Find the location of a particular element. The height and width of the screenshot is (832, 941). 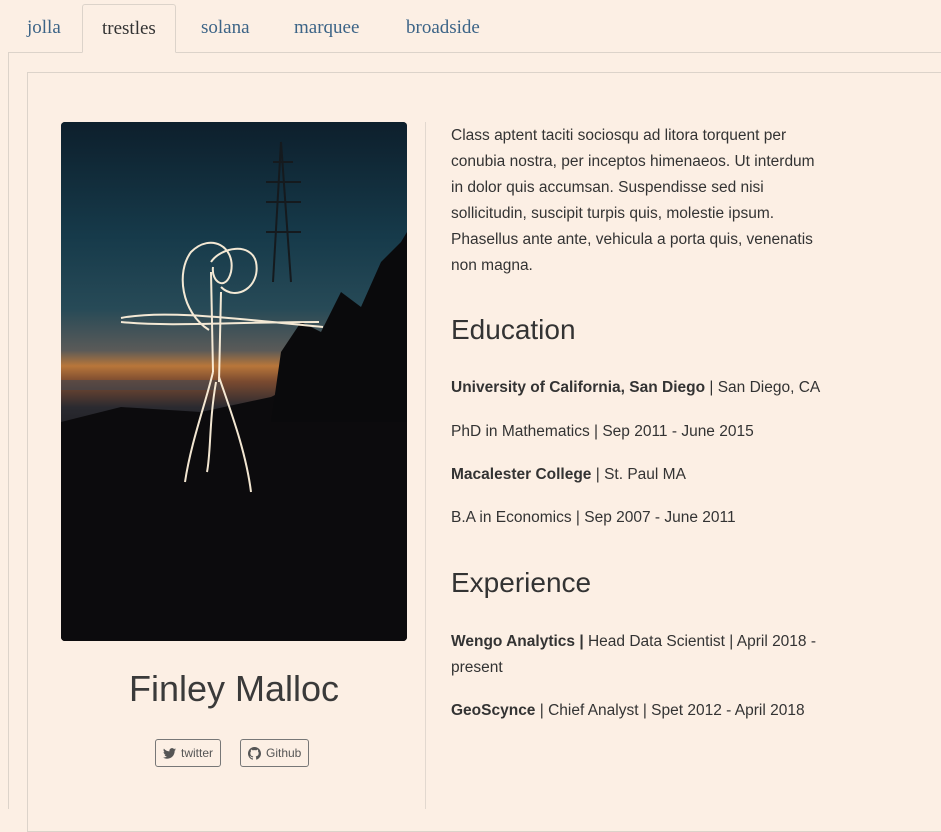

twitter-label: twitter is located at coordinates (197, 753).